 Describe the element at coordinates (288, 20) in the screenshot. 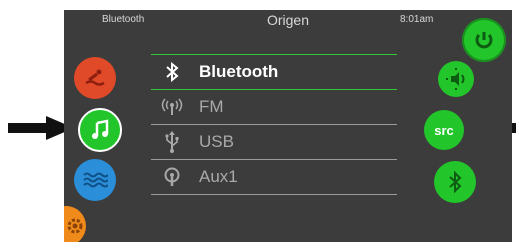

I see `status-title: Origen` at that location.